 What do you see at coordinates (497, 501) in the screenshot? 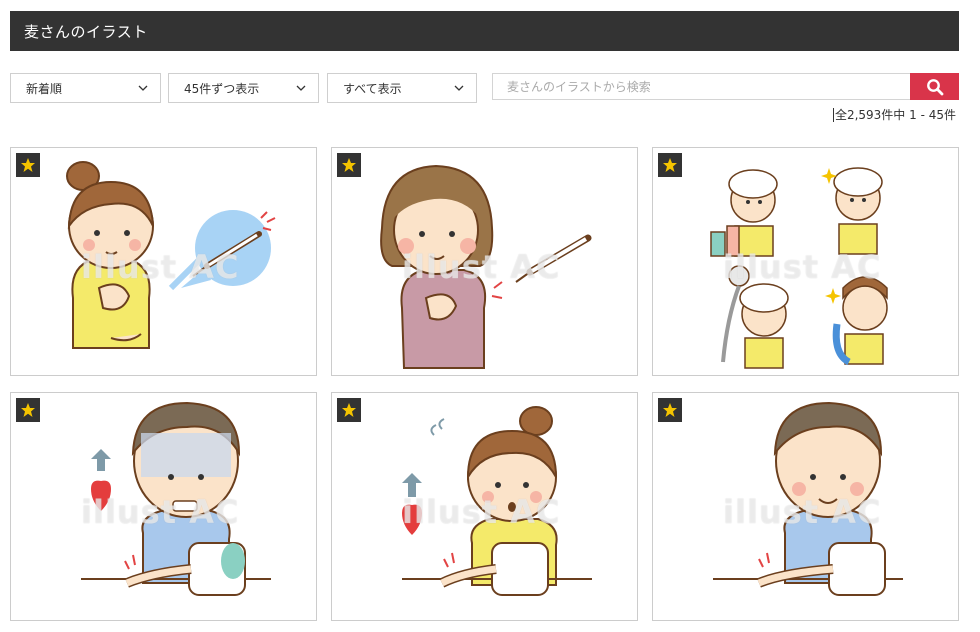
I see `illustration-woman-worried-bp` at bounding box center [497, 501].